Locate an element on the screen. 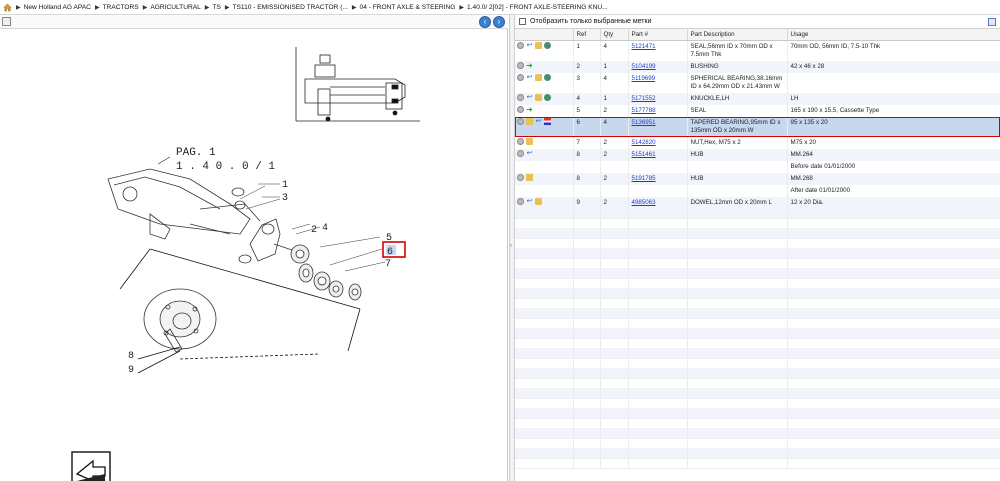  breadcrumb-item: TRACTORS is located at coordinates (121, 7).